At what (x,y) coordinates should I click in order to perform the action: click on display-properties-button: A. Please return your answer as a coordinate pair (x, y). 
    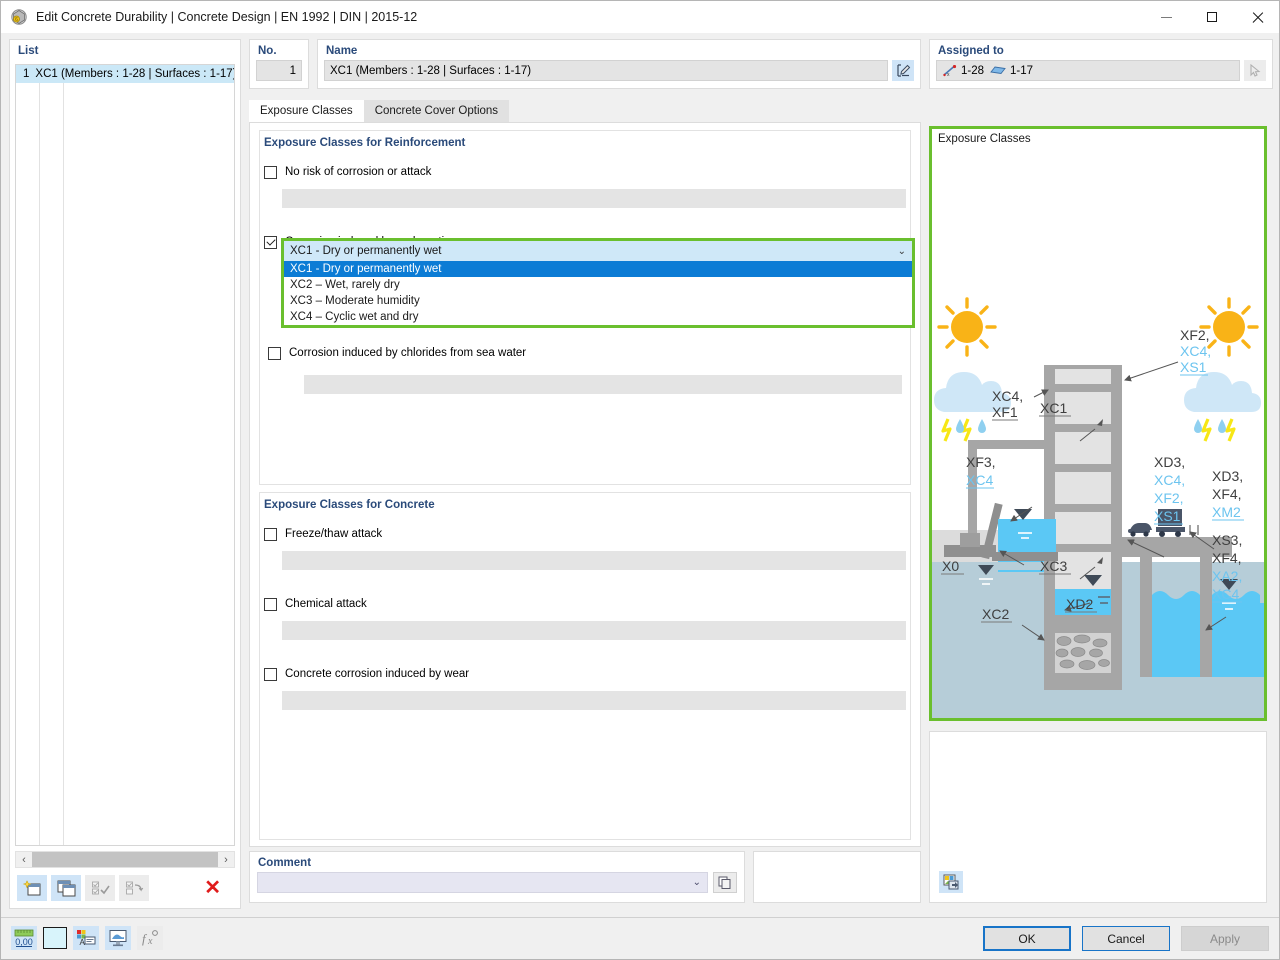
    Looking at the image, I should click on (86, 938).